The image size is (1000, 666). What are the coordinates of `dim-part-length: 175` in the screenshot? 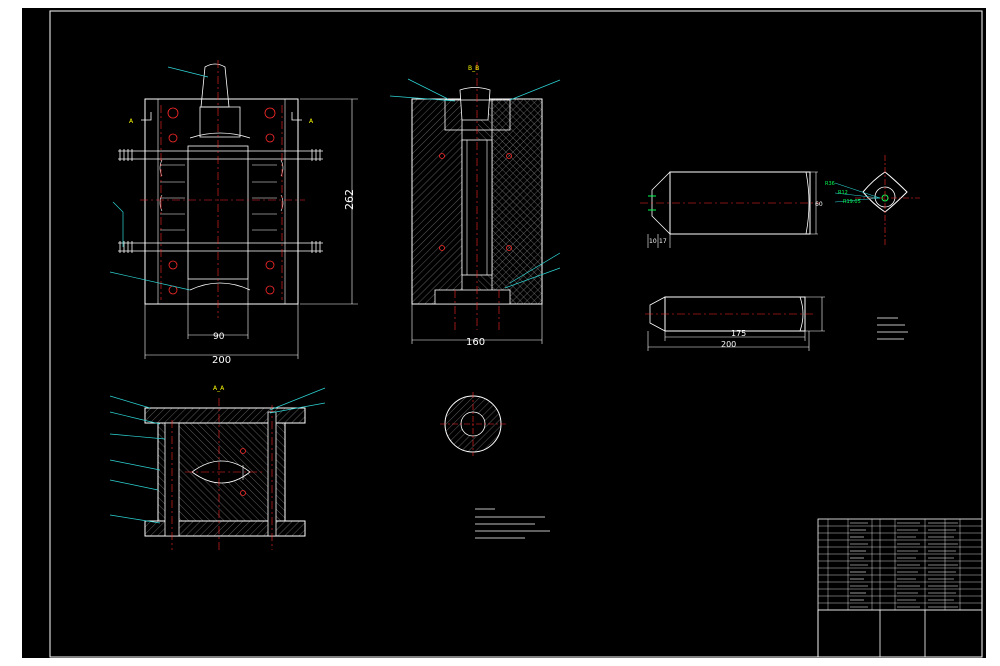 It's located at (738, 333).